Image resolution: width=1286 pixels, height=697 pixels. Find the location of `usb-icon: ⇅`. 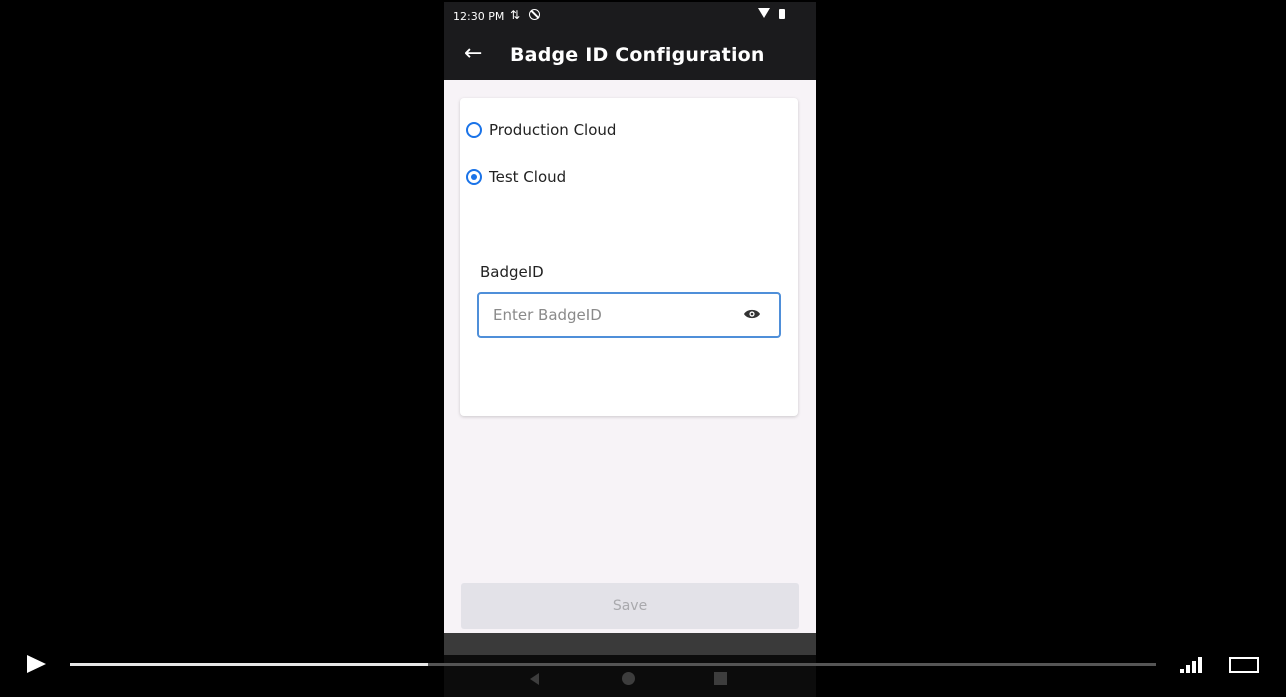

usb-icon: ⇅ is located at coordinates (515, 15).